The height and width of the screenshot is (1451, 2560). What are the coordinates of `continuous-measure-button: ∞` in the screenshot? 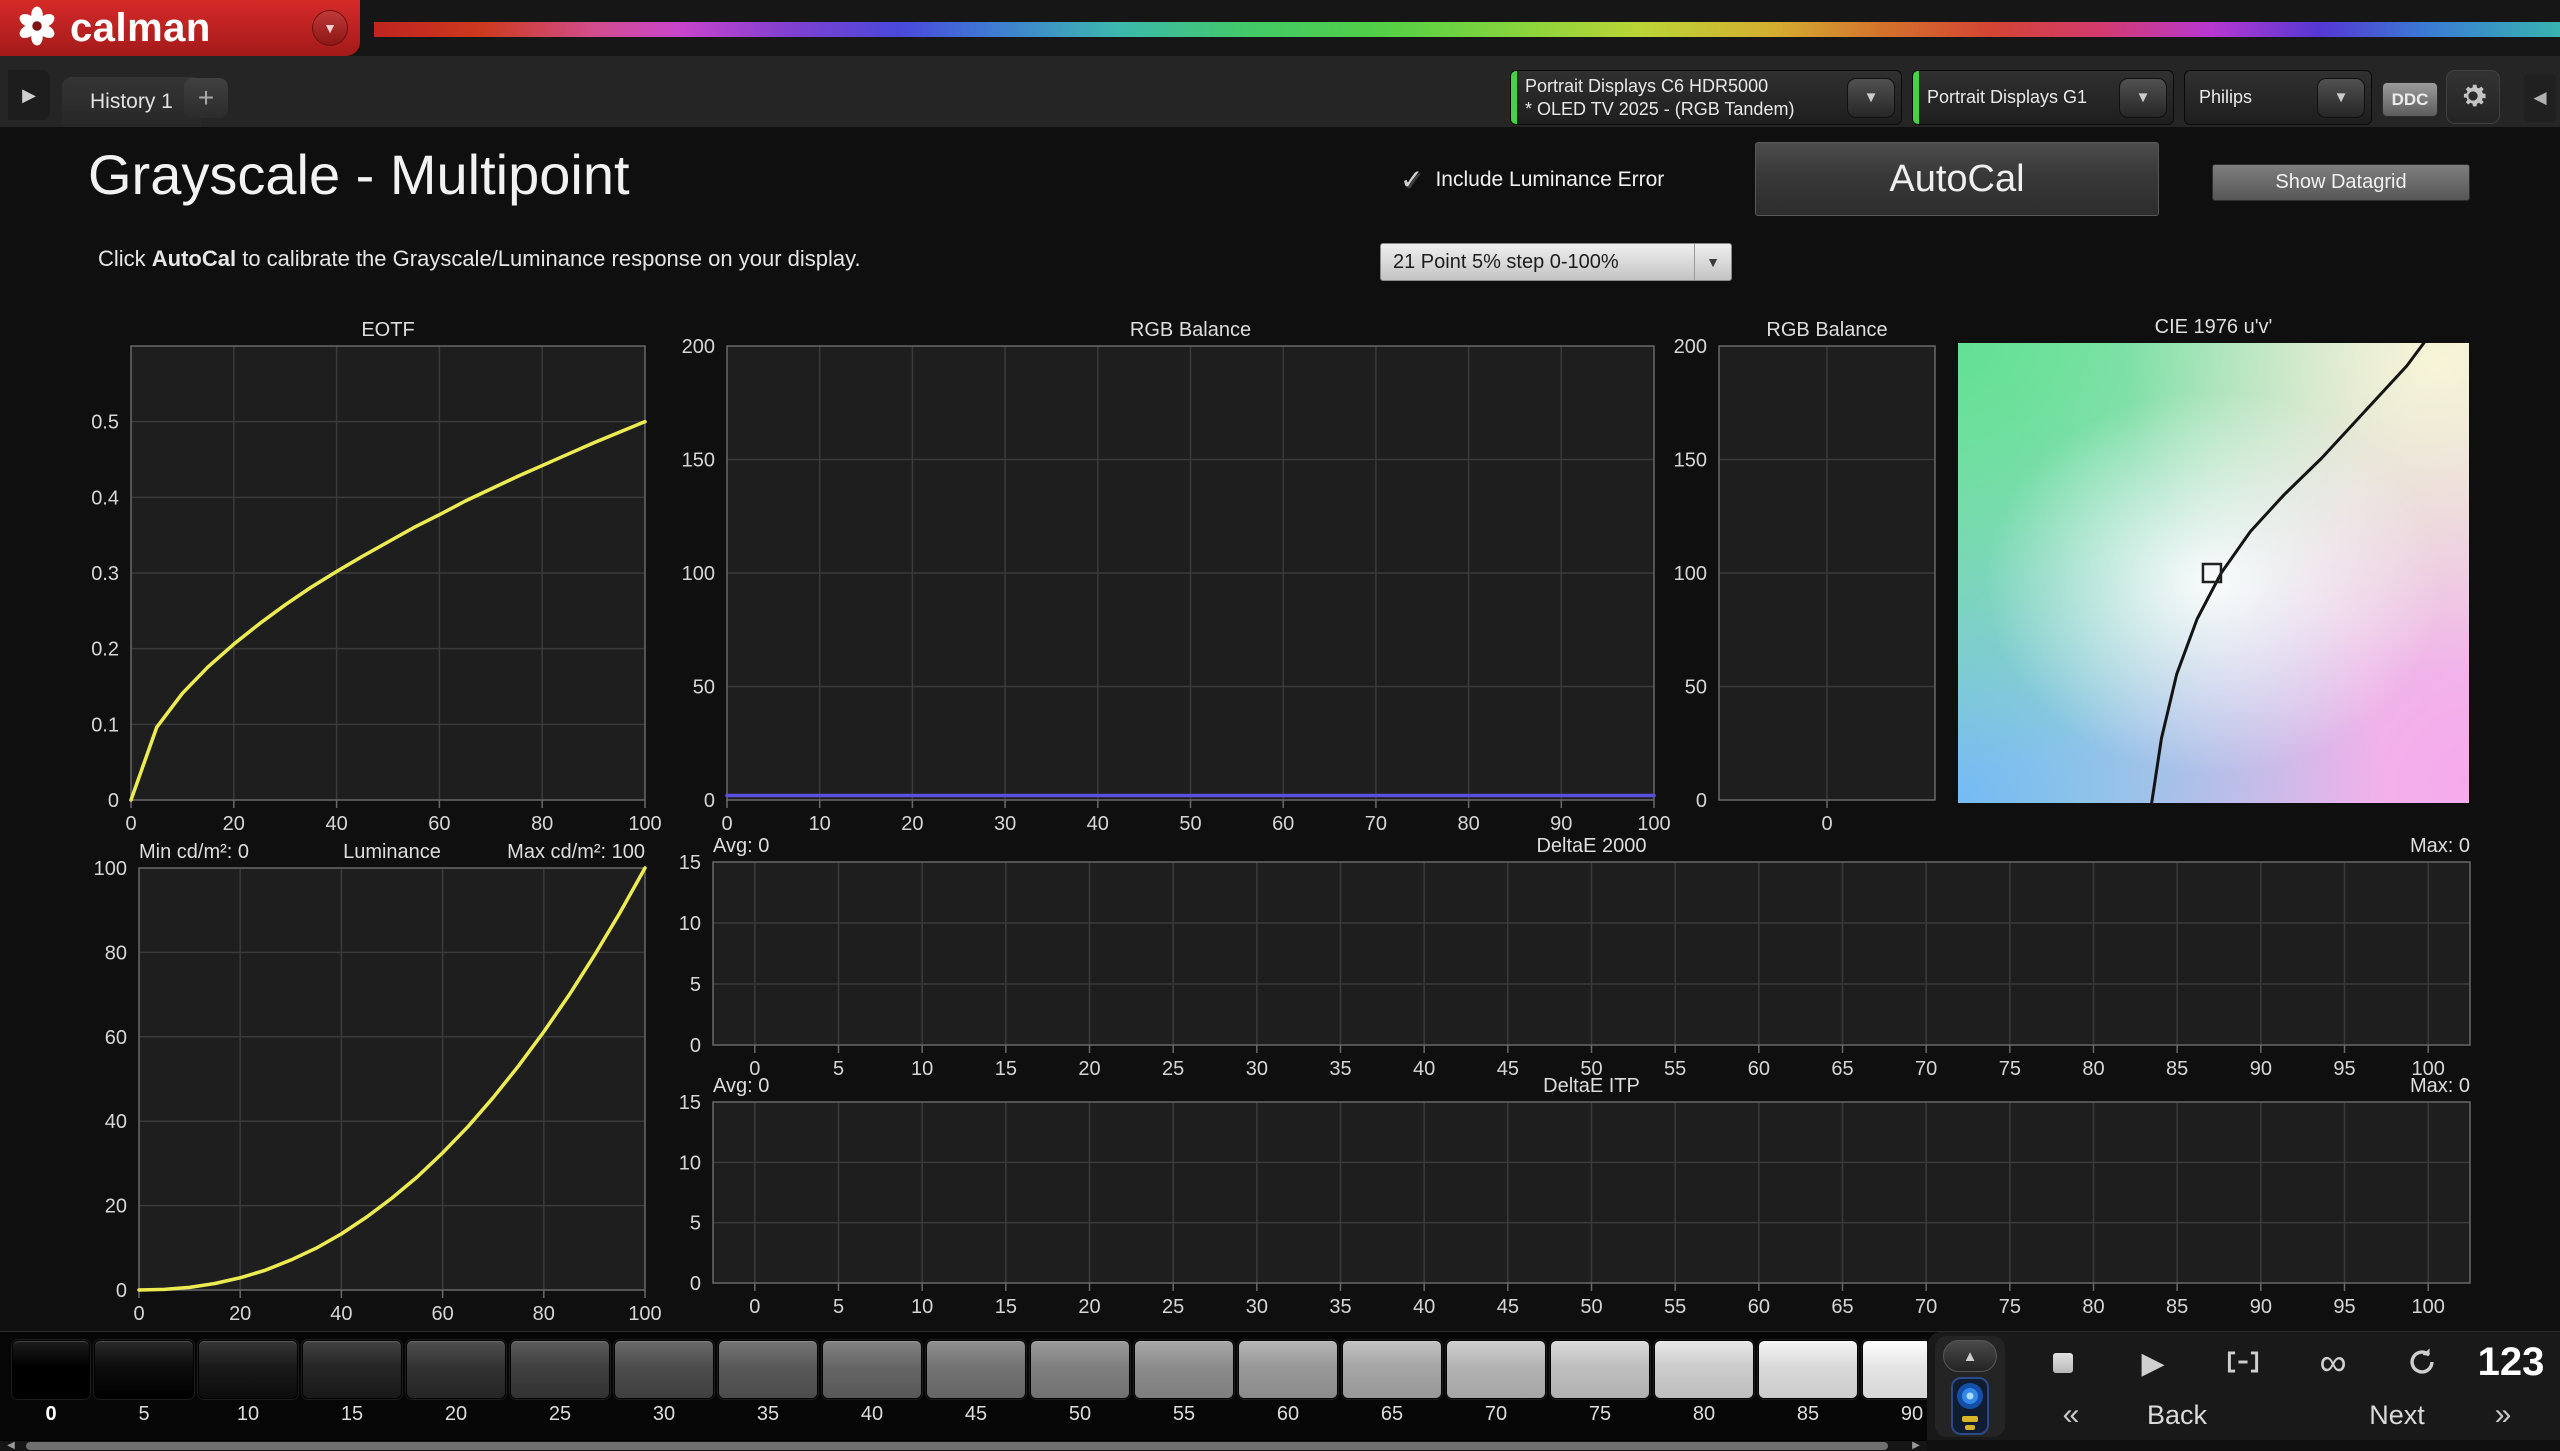 It's located at (2333, 1363).